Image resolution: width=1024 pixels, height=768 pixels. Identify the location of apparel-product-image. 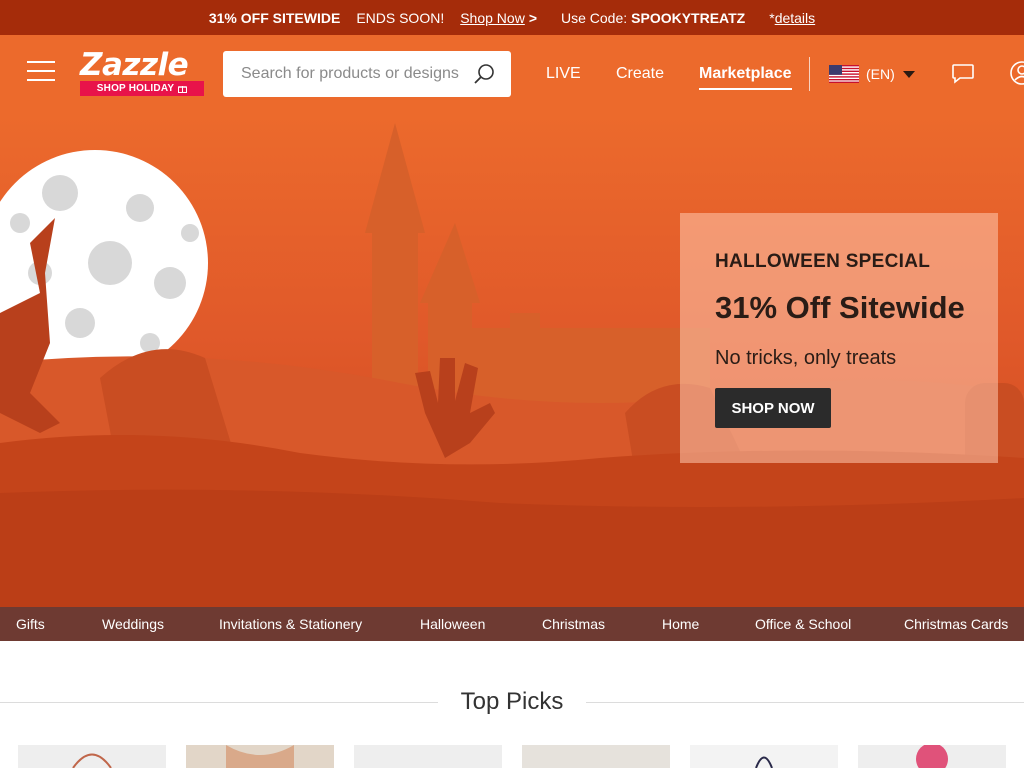
(260, 756).